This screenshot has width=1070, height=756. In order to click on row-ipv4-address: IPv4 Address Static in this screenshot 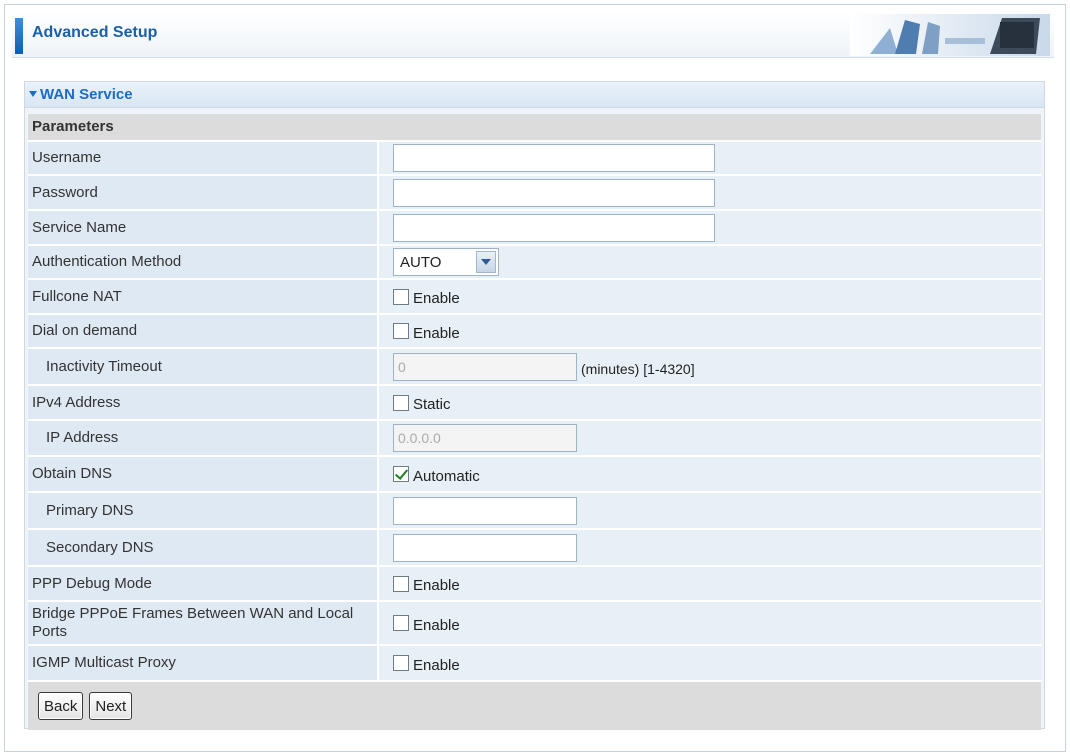, I will do `click(534, 401)`.